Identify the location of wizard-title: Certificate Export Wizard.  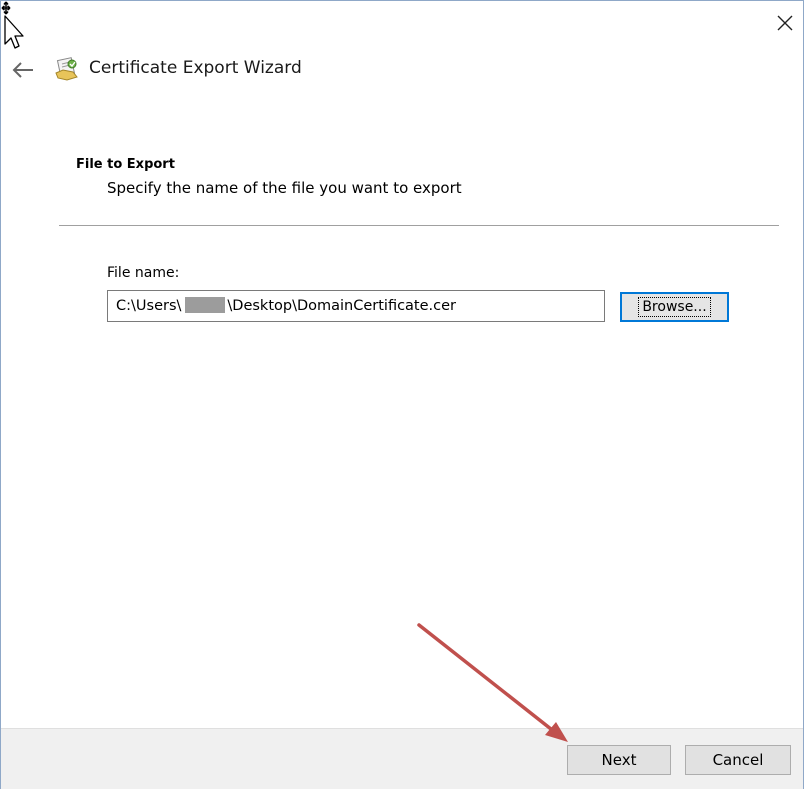
(195, 68).